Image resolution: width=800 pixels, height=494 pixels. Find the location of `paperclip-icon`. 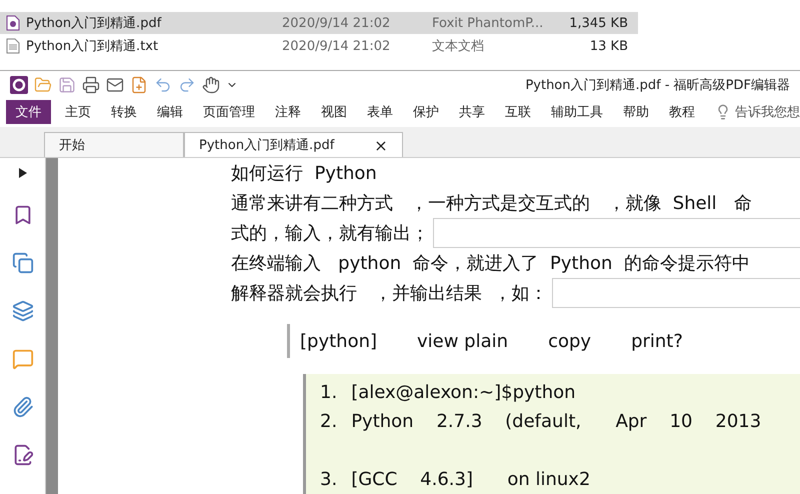

paperclip-icon is located at coordinates (23, 407).